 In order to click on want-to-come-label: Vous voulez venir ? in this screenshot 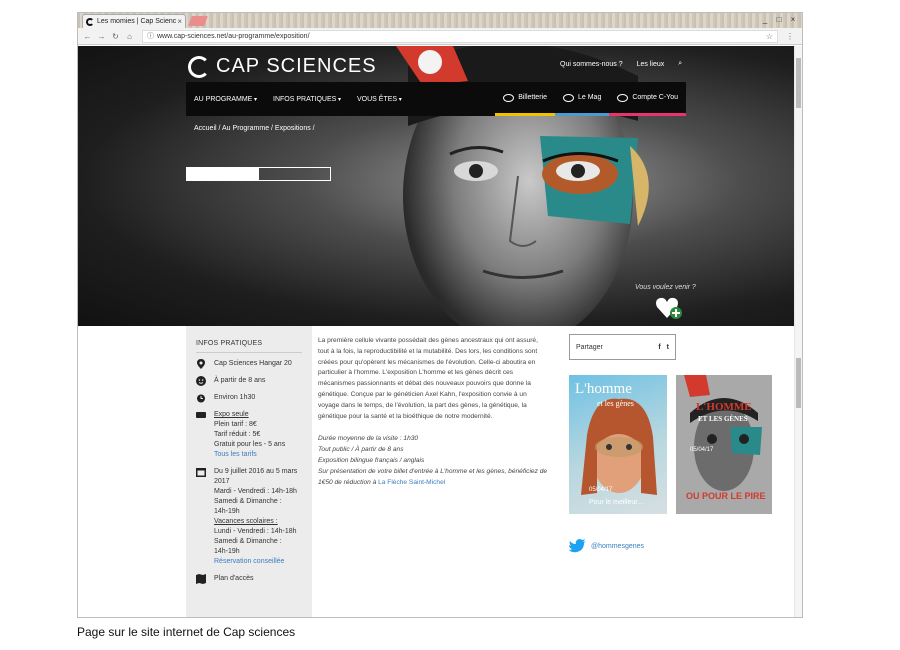, I will do `click(665, 287)`.